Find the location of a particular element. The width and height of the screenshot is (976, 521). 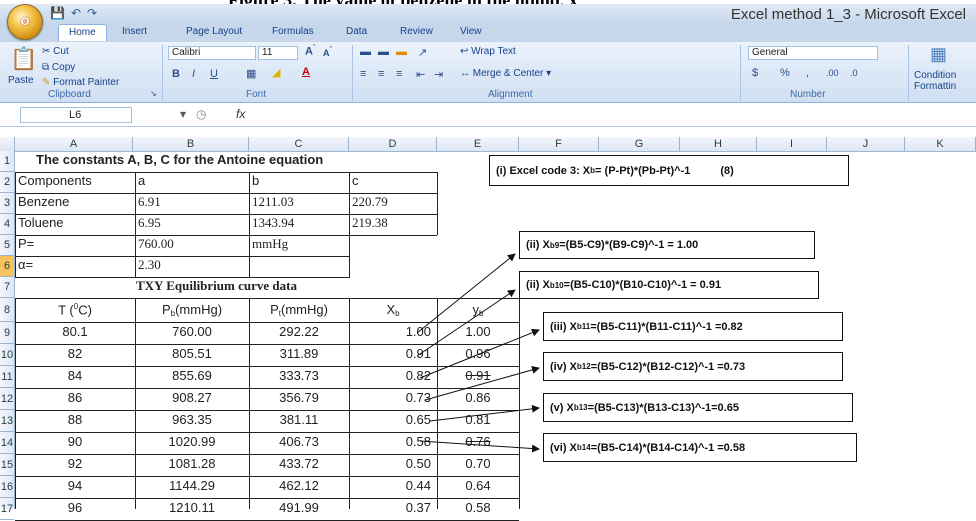

cancel-edit-icon: ◷ is located at coordinates (201, 114).